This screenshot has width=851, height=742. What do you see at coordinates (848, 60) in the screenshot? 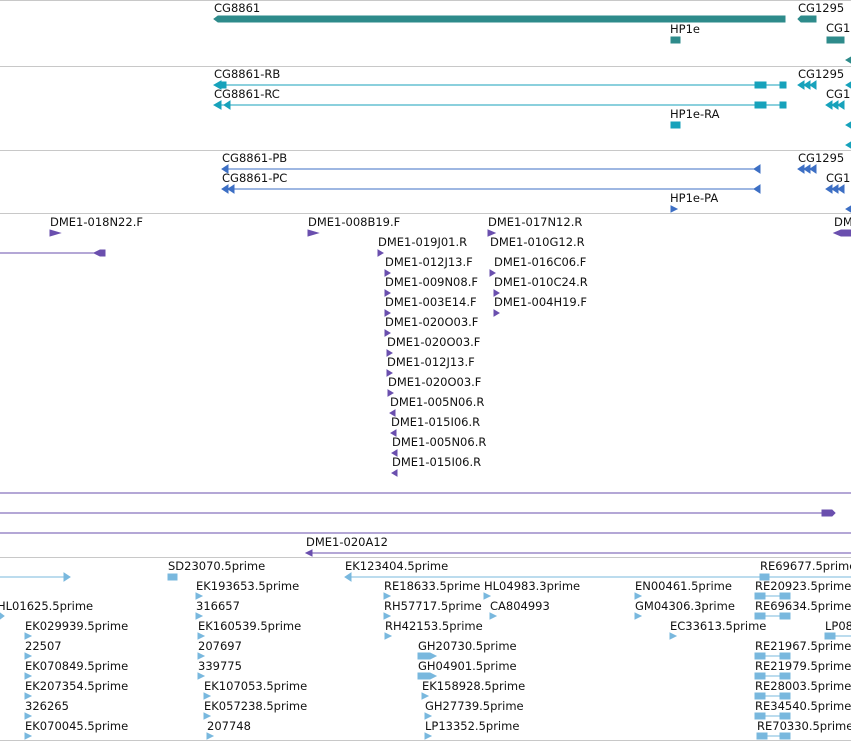
I see `gene-bar-edge` at bounding box center [848, 60].